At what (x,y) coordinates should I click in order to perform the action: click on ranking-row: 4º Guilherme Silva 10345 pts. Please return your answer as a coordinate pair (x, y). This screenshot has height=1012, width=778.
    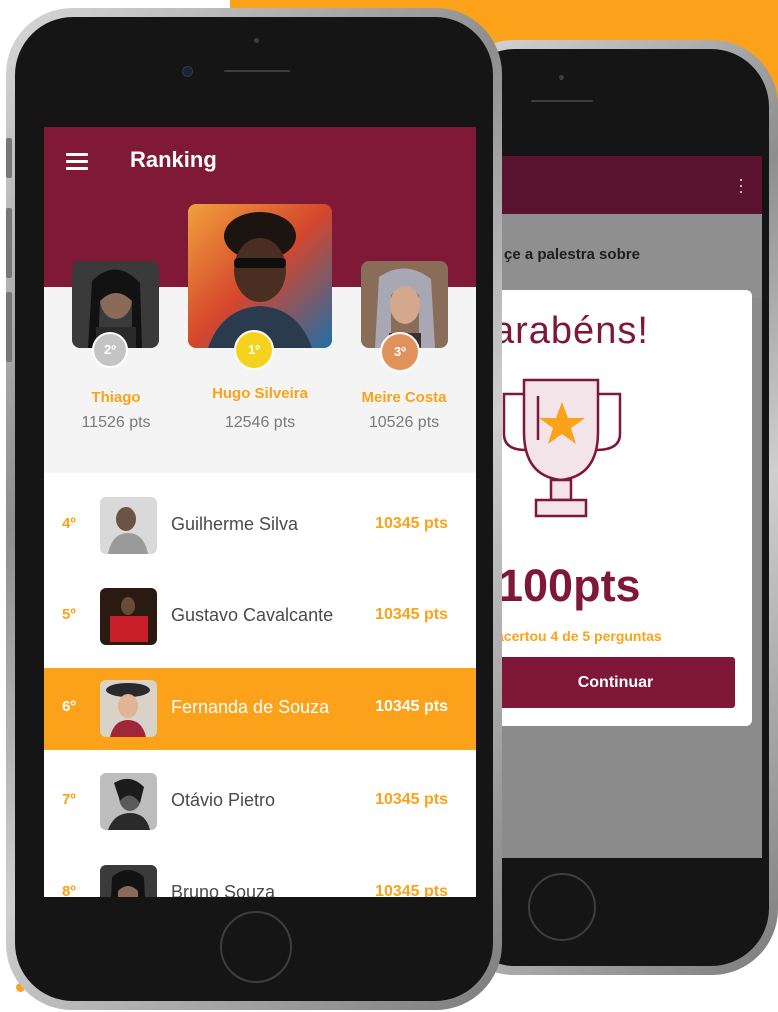
    Looking at the image, I should click on (260, 526).